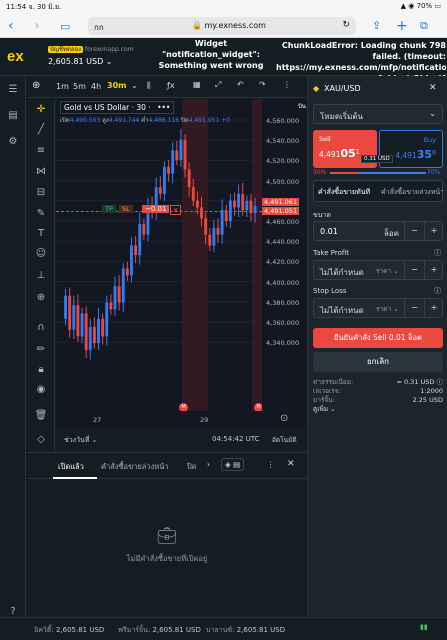  What do you see at coordinates (37, 26) in the screenshot?
I see `forward-icon: ›` at bounding box center [37, 26].